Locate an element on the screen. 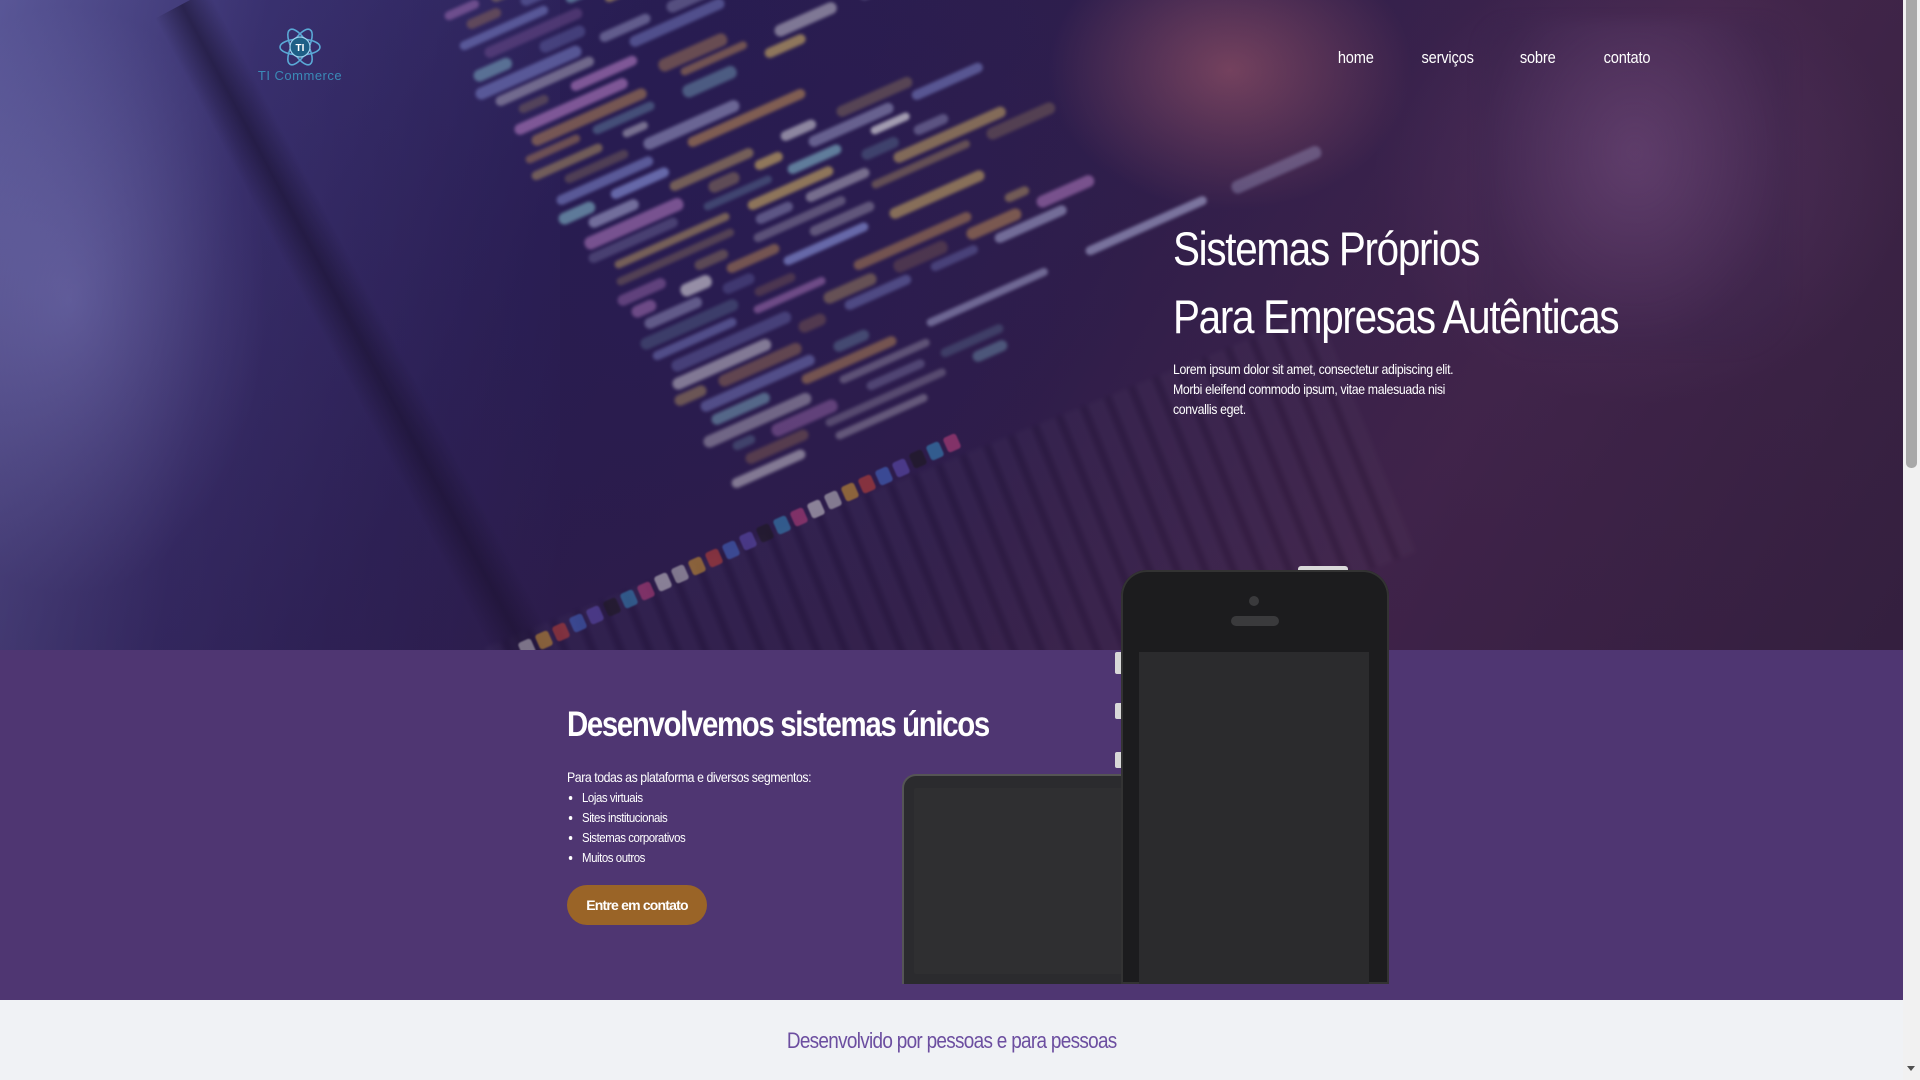 The image size is (1920, 1080). nav-item-home: home is located at coordinates (1355, 58).